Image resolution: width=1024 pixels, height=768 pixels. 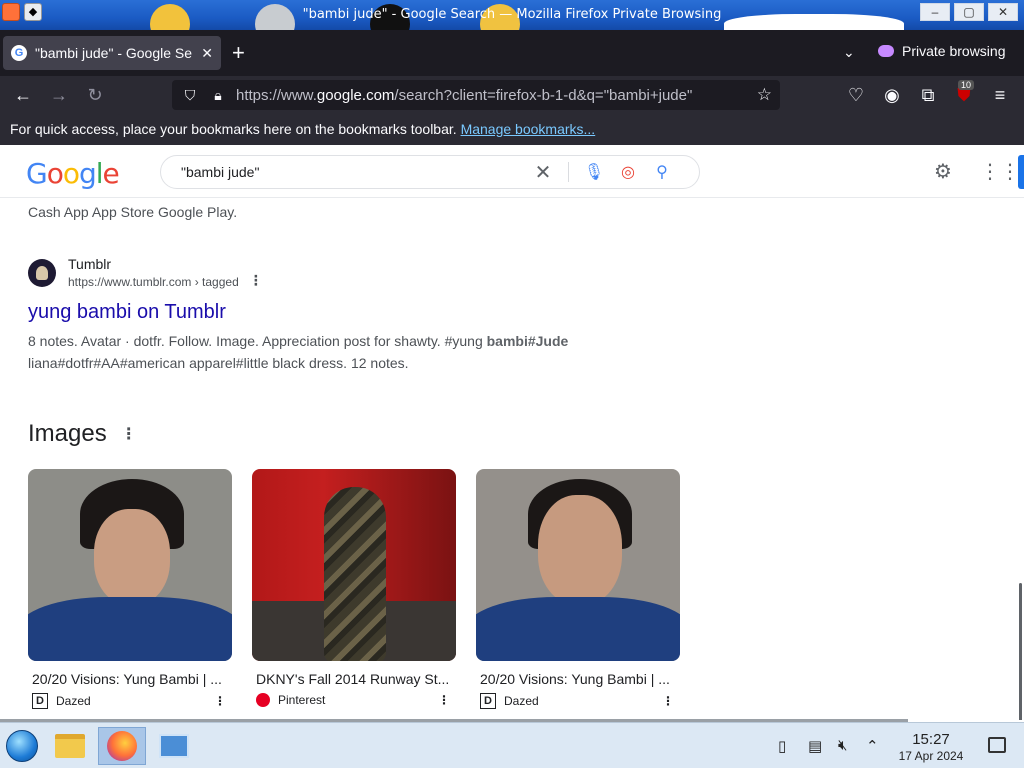 What do you see at coordinates (59, 95) in the screenshot?
I see `forward-button: →` at bounding box center [59, 95].